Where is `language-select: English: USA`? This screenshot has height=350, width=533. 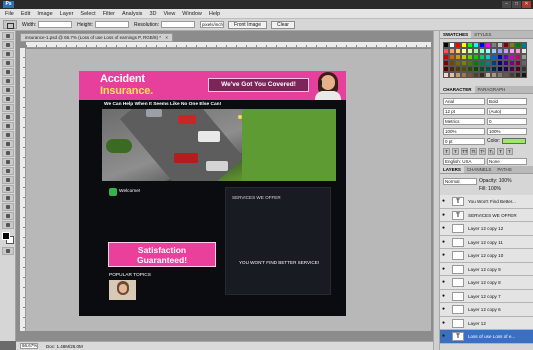 language-select: English: USA is located at coordinates (464, 161).